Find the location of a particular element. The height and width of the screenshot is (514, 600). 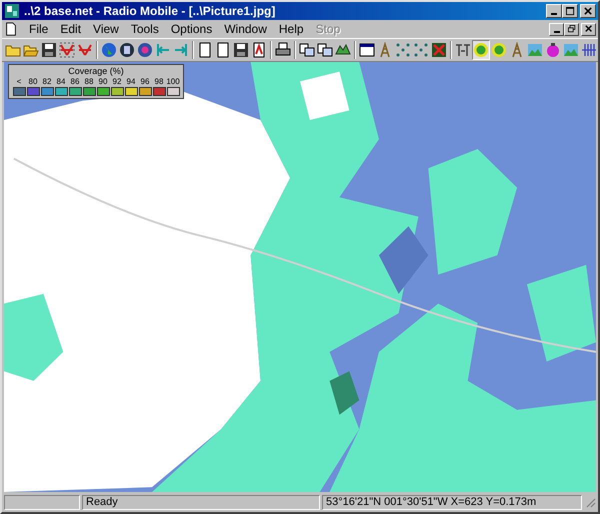

legend-label: 82 is located at coordinates (47, 82).